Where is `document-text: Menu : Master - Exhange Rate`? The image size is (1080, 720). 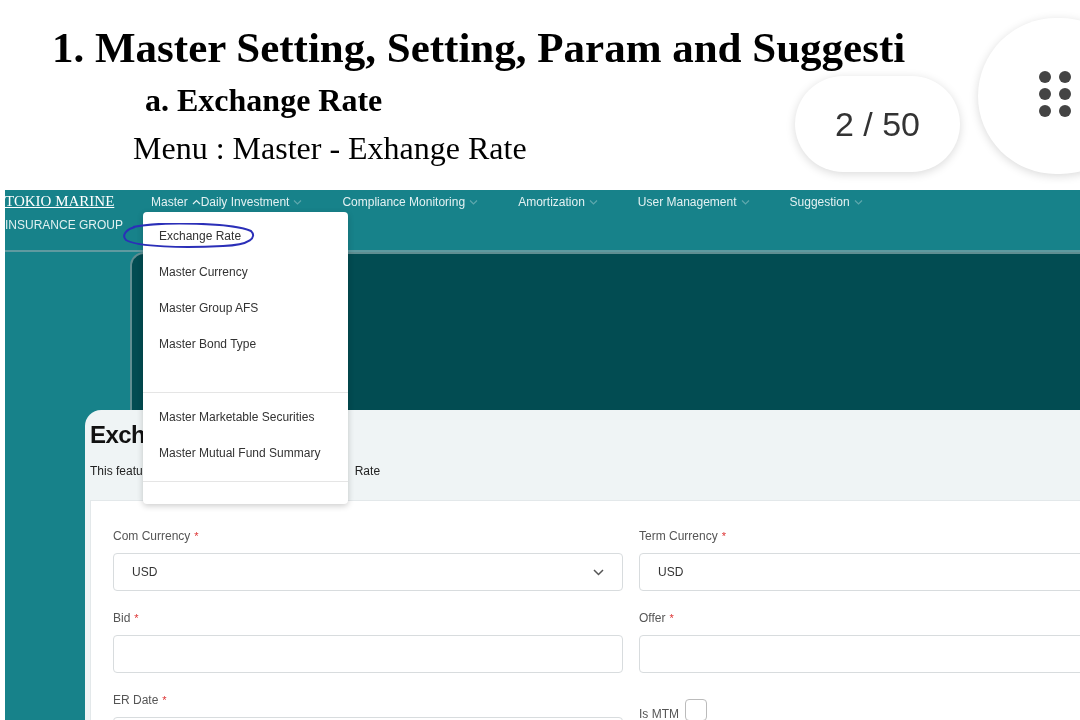 document-text: Menu : Master - Exhange Rate is located at coordinates (330, 148).